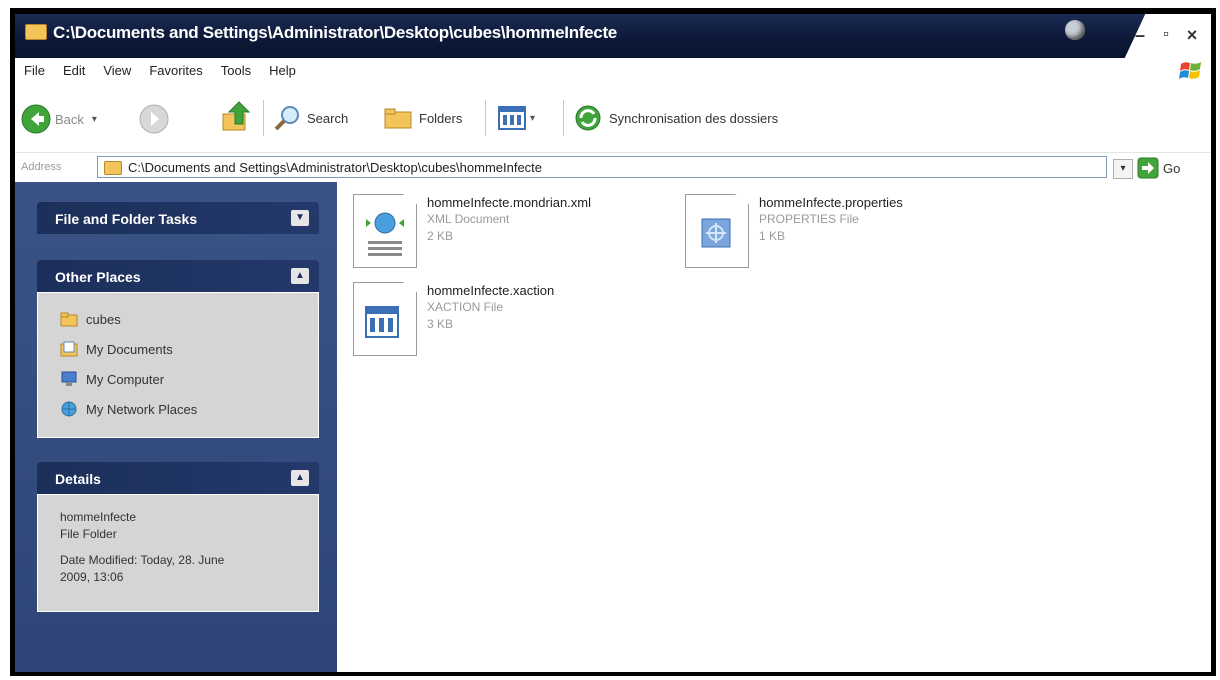 Image resolution: width=1220 pixels, height=680 pixels. Describe the element at coordinates (512, 118) in the screenshot. I see `views-icon` at that location.